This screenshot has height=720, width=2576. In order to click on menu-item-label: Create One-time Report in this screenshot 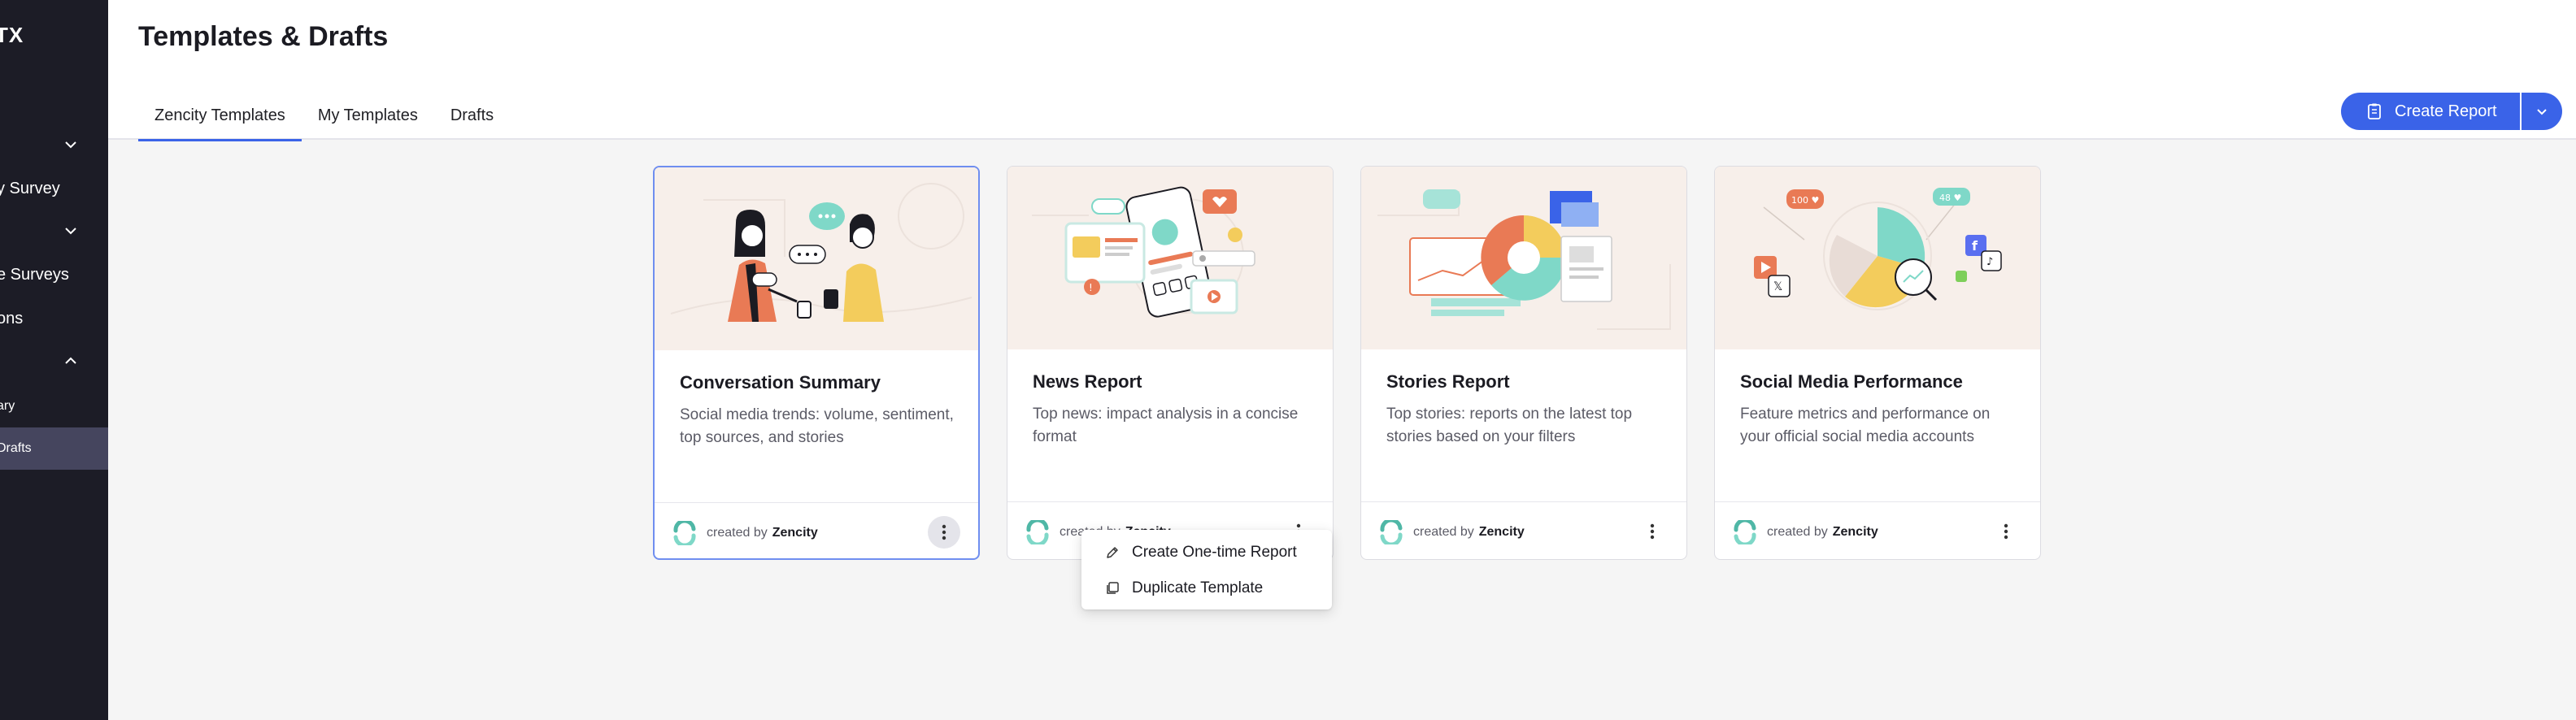, I will do `click(1214, 552)`.